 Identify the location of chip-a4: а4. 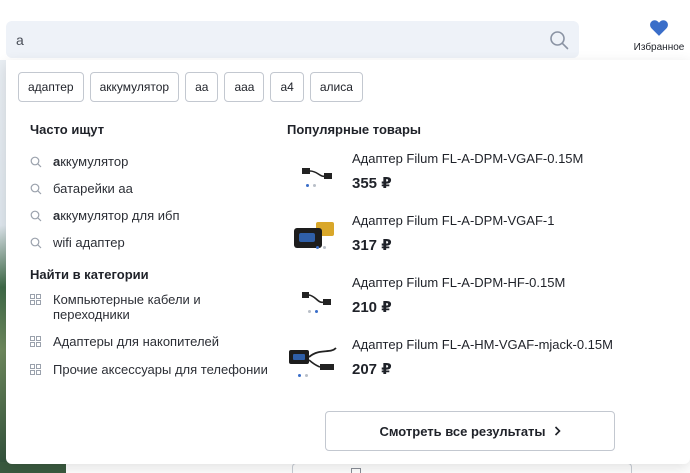
(287, 87).